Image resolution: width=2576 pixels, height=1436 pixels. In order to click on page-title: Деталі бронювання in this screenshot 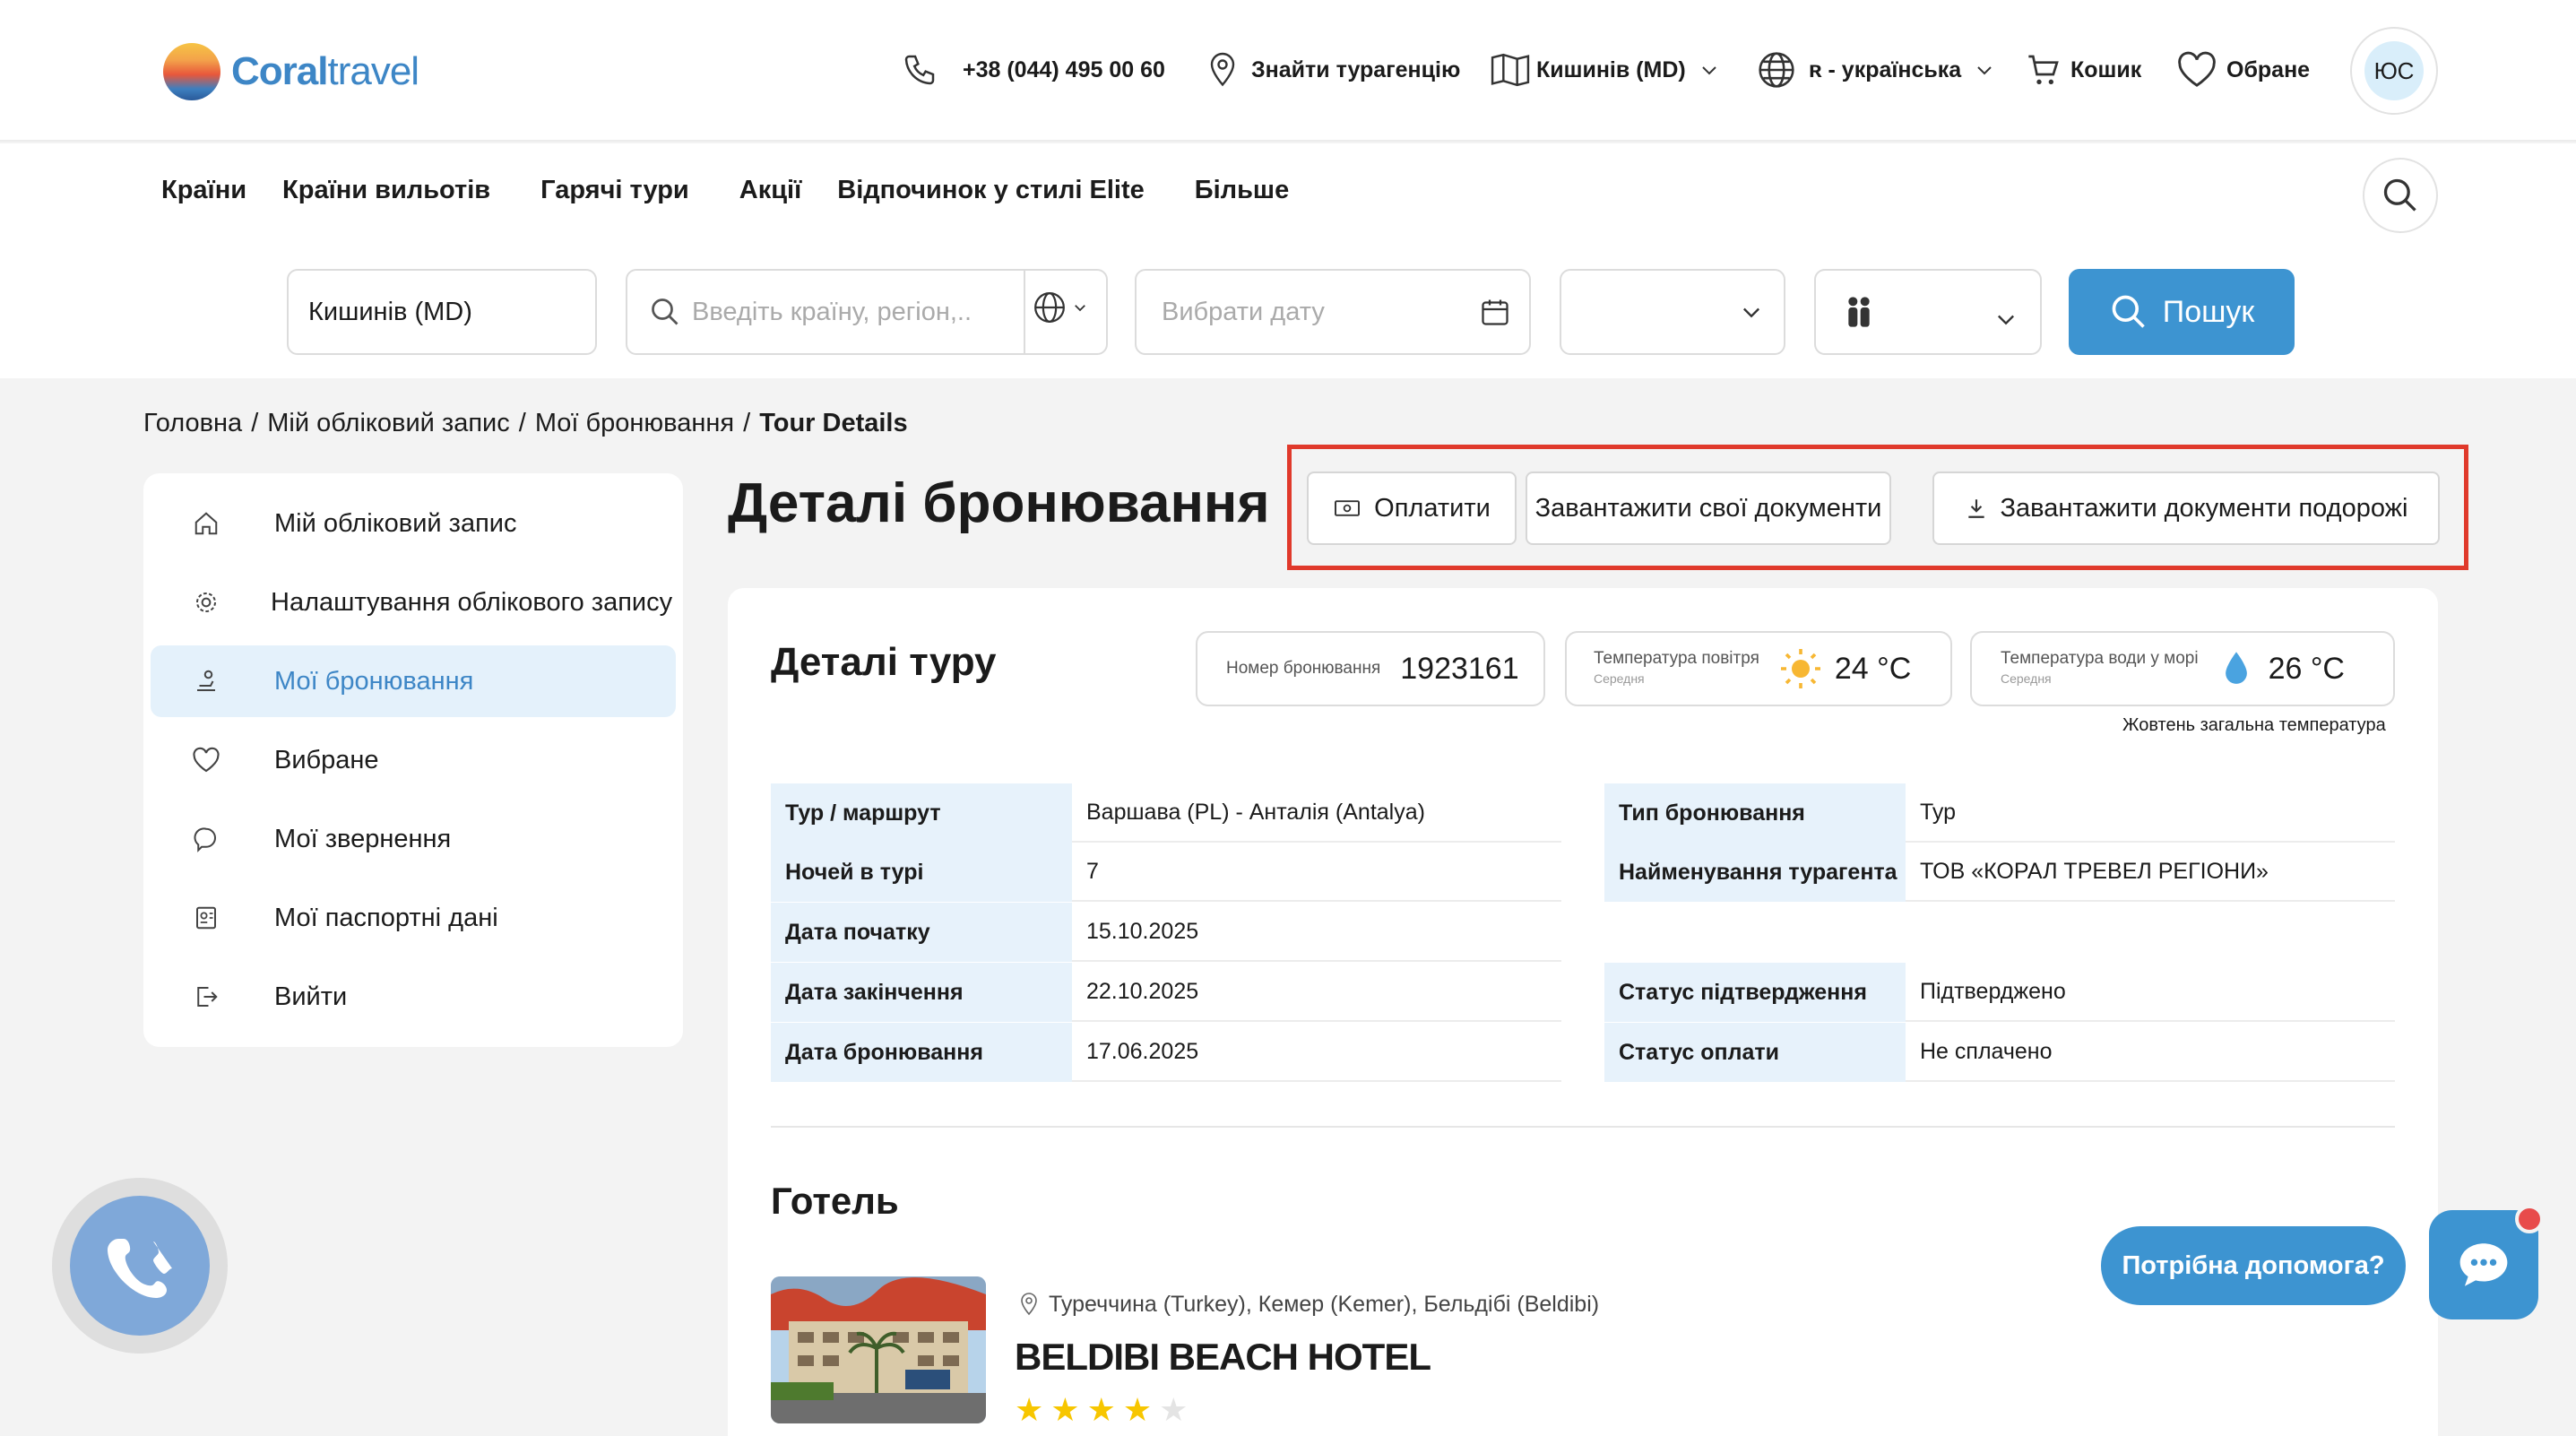, I will do `click(999, 503)`.